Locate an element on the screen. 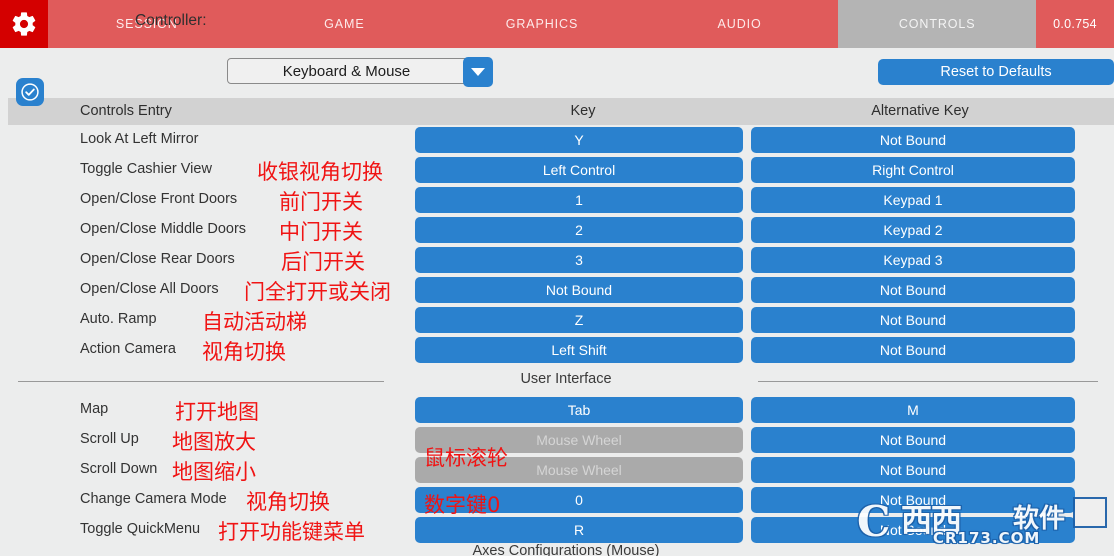 The height and width of the screenshot is (556, 1114). annotation-text: 地图缩小 is located at coordinates (214, 472).